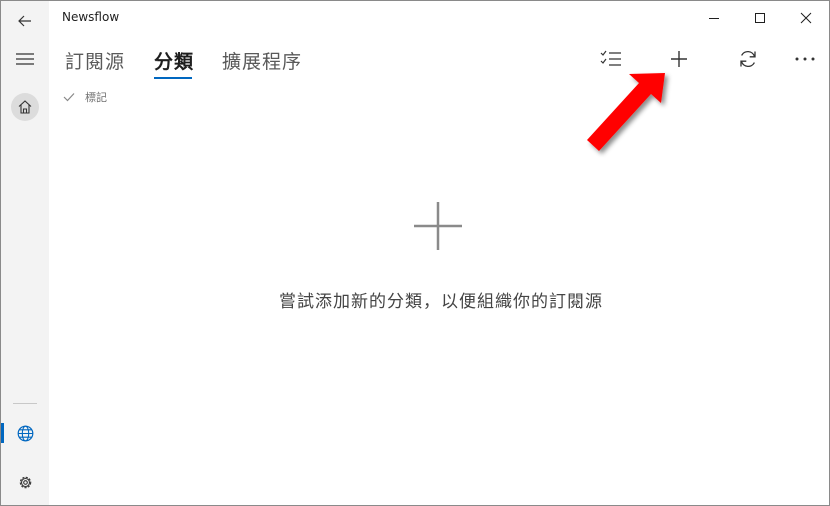 Image resolution: width=830 pixels, height=506 pixels. I want to click on active-tab-underline, so click(173, 78).